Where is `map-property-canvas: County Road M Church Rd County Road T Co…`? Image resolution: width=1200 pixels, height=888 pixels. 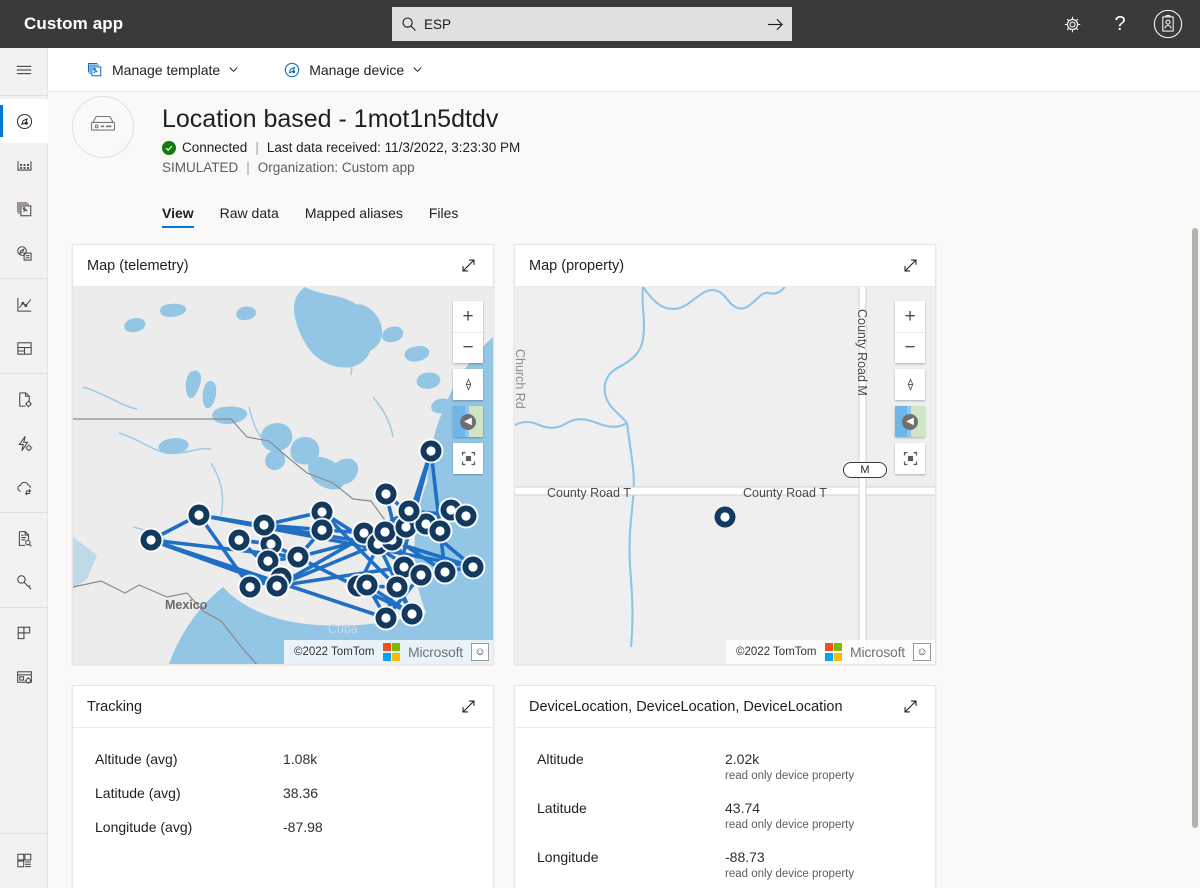
map-property-canvas: County Road M Church Rd County Road T Co… is located at coordinates (725, 475).